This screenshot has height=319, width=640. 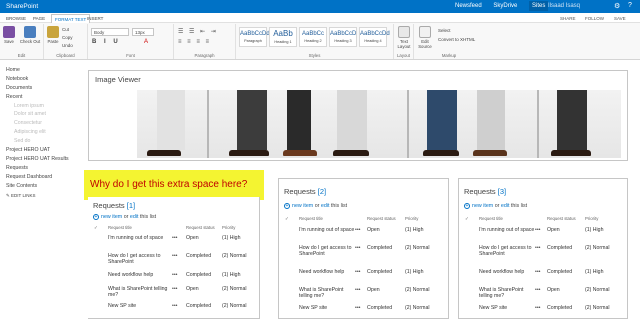 I want to click on save-page-button: SAVE, so click(x=620, y=18).